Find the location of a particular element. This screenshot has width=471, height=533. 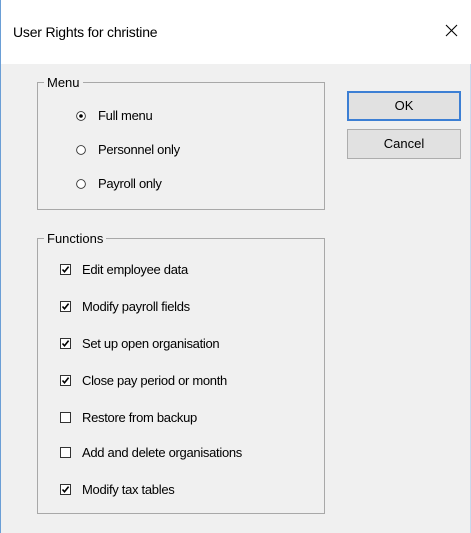

close-icon is located at coordinates (451, 30).